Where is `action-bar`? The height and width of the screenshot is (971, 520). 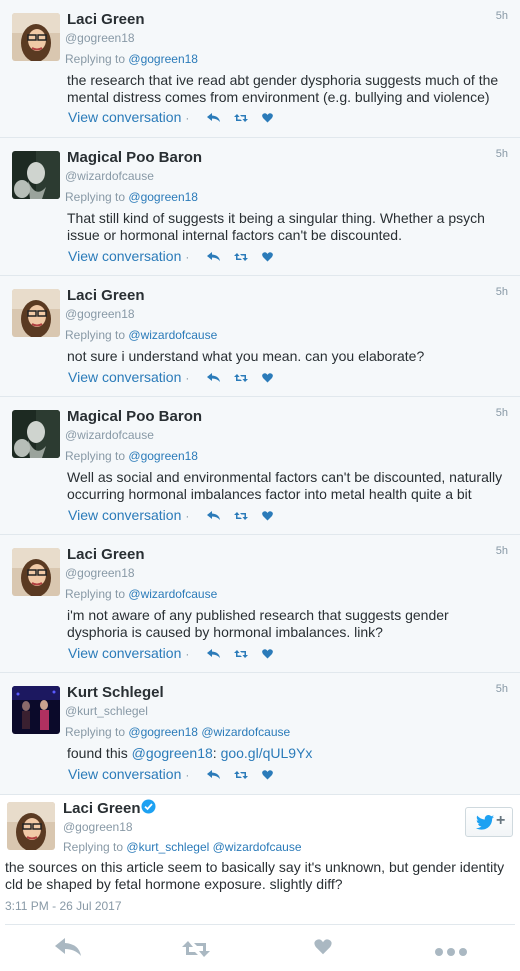 action-bar is located at coordinates (260, 948).